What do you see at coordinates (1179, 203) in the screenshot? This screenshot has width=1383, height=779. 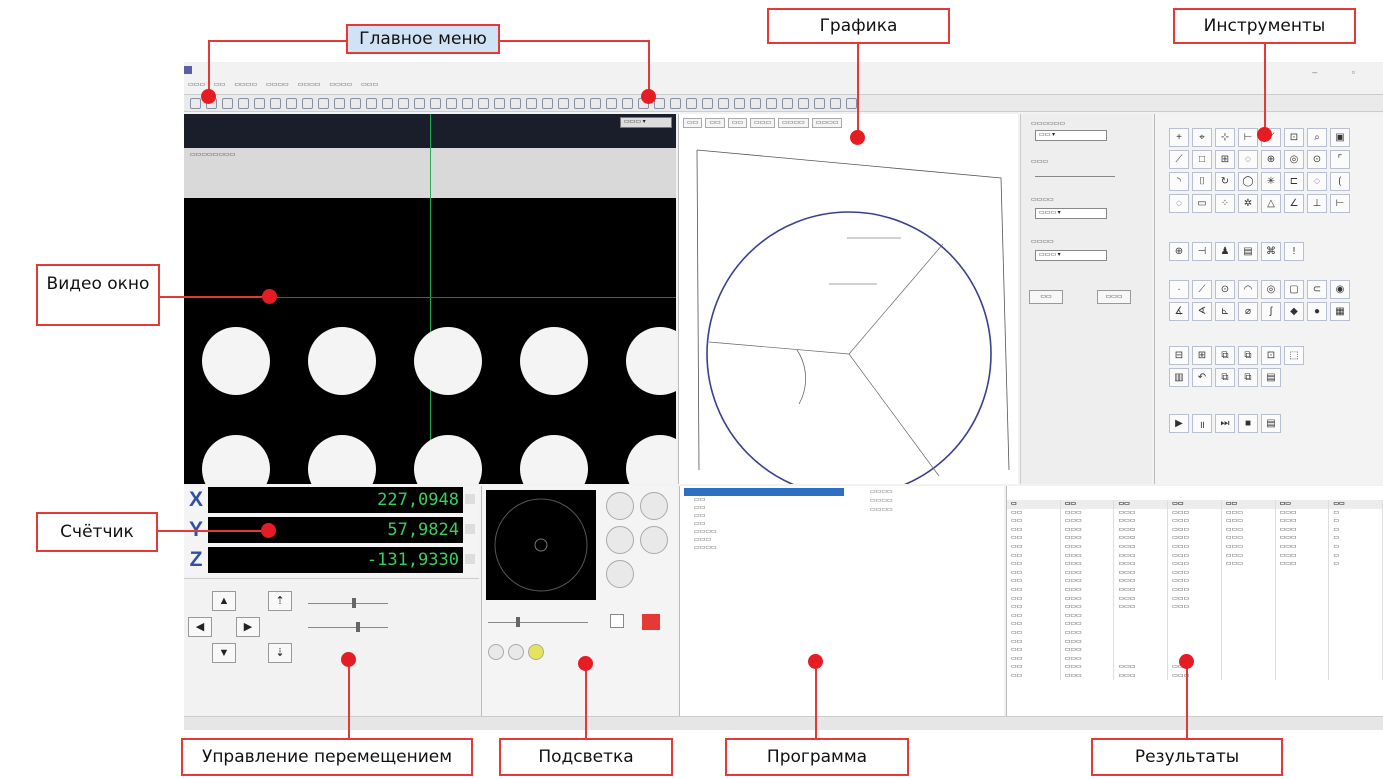 I see `tool-dashed-circle-icon: ◌` at bounding box center [1179, 203].